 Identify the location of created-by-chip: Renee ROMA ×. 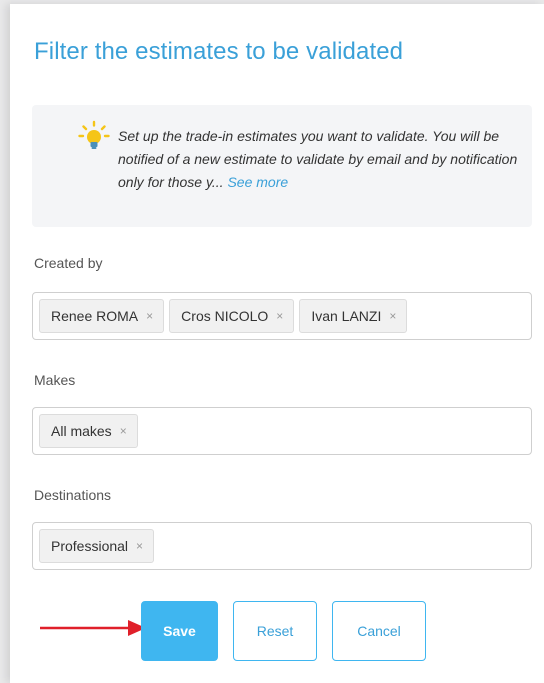
(102, 316).